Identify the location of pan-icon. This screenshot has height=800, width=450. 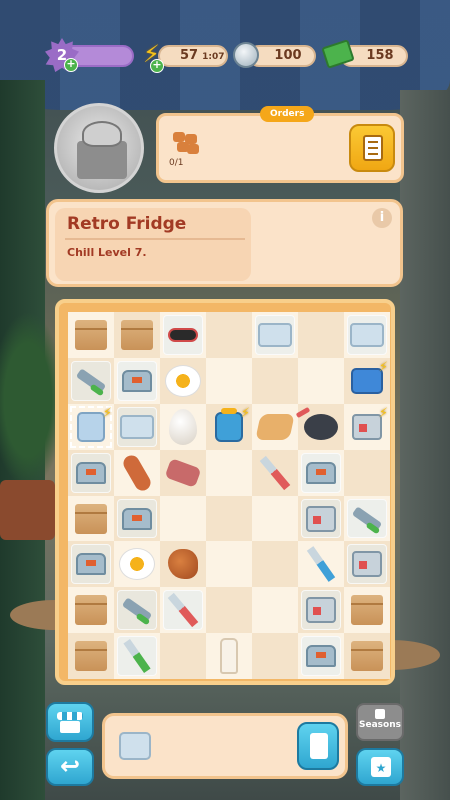
(321, 426).